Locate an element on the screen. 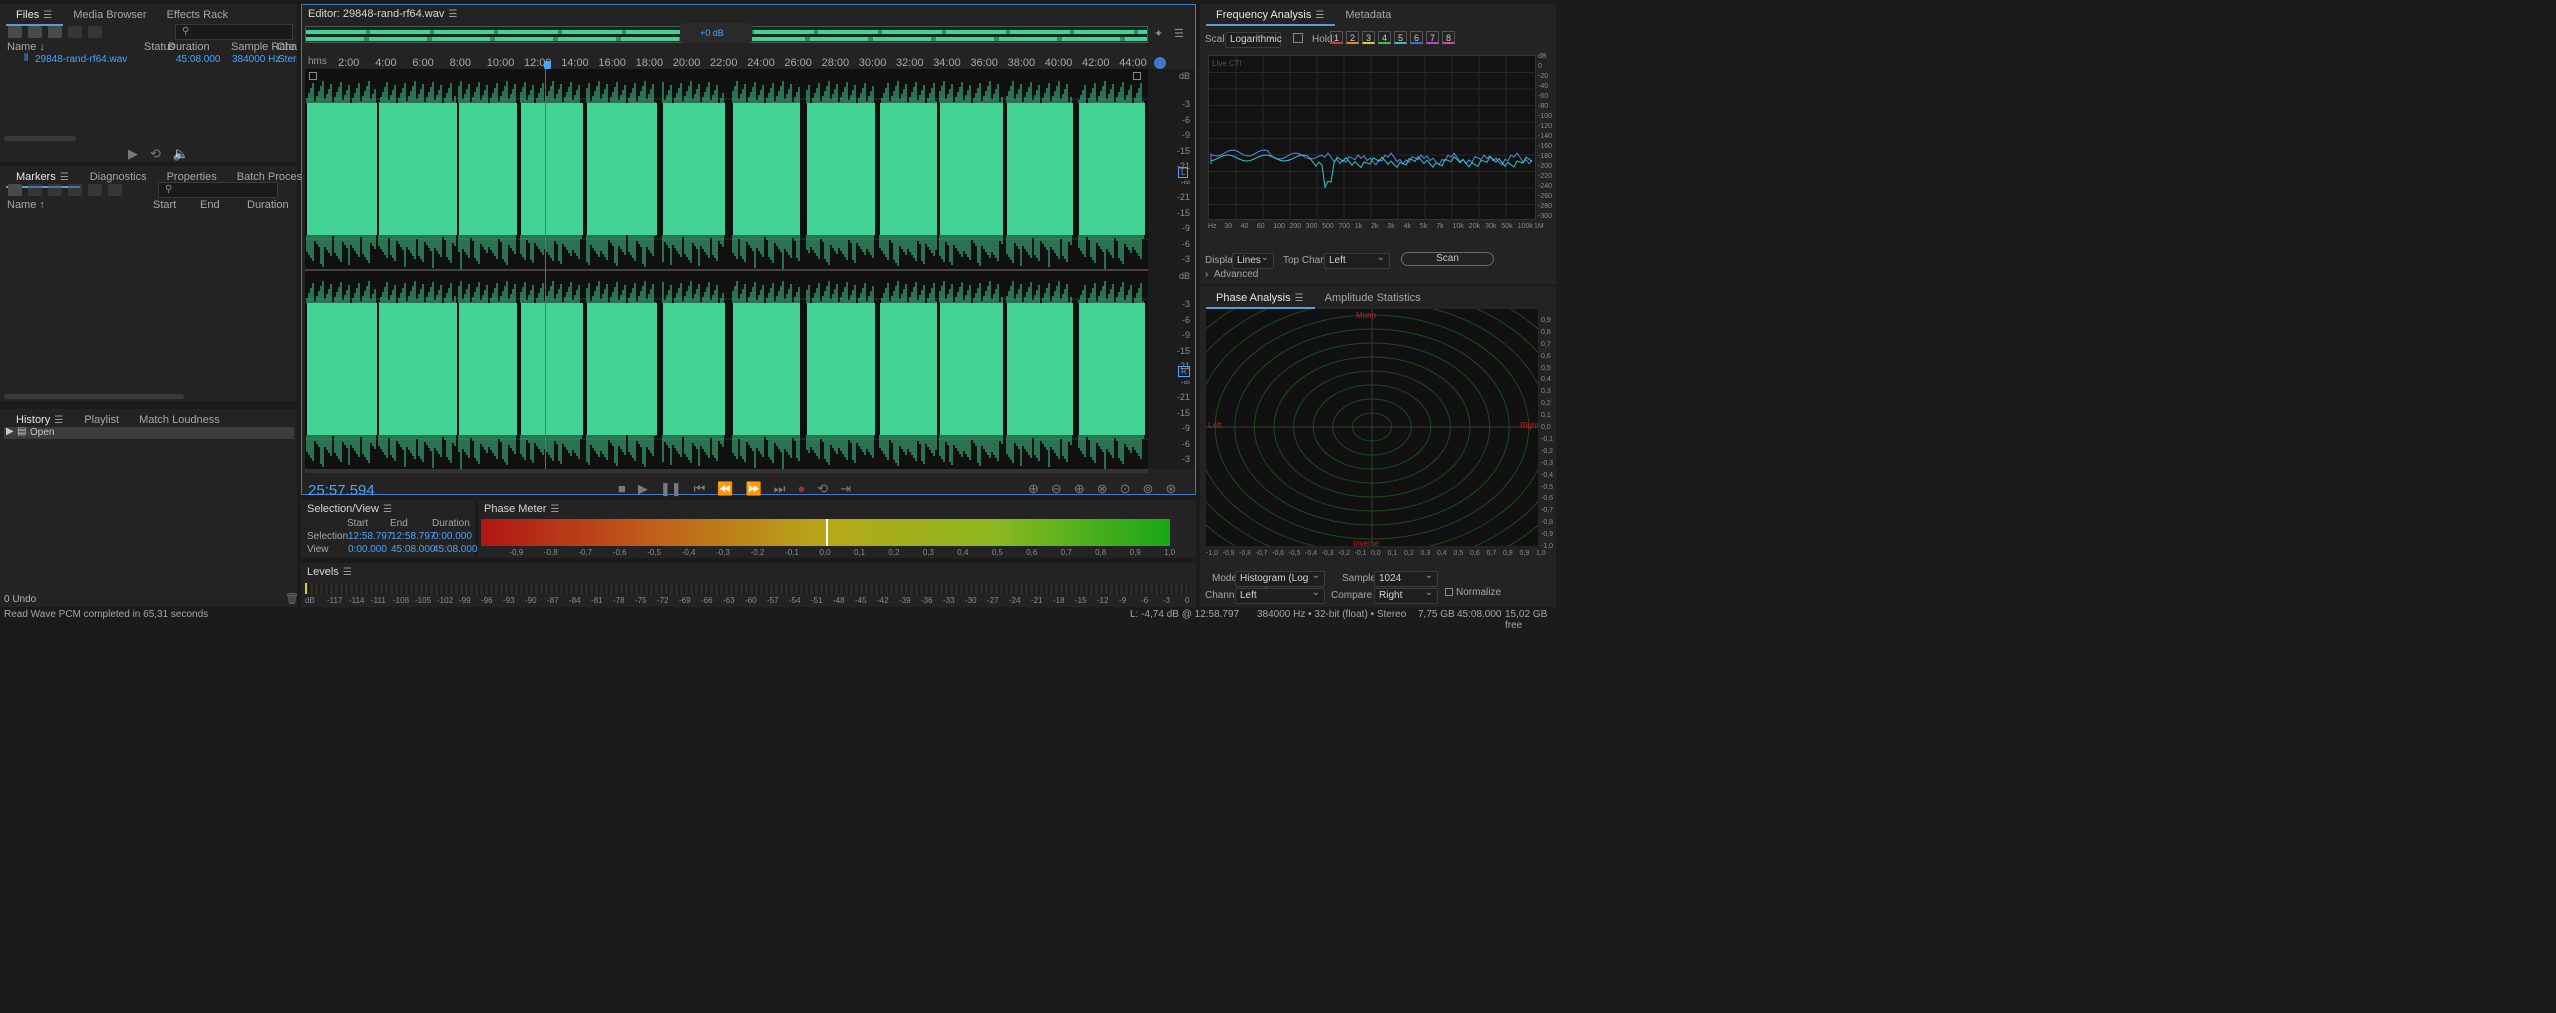 The image size is (2556, 1013). freq-toggle-icon is located at coordinates (1298, 38).